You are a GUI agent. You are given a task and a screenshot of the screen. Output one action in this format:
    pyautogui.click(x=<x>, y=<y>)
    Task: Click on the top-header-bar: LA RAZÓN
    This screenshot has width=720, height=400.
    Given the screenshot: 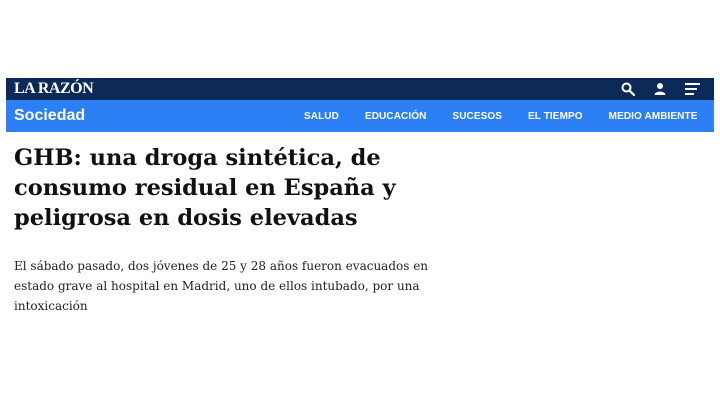 What is the action you would take?
    pyautogui.click(x=360, y=89)
    